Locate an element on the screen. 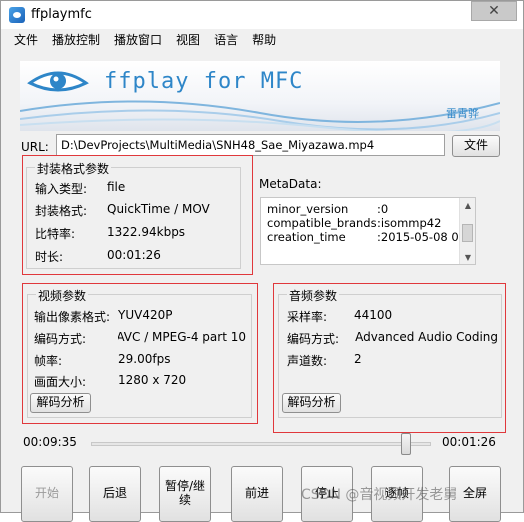 Image resolution: width=524 pixels, height=522 pixels. video-label: 画面大小: is located at coordinates (60, 382).